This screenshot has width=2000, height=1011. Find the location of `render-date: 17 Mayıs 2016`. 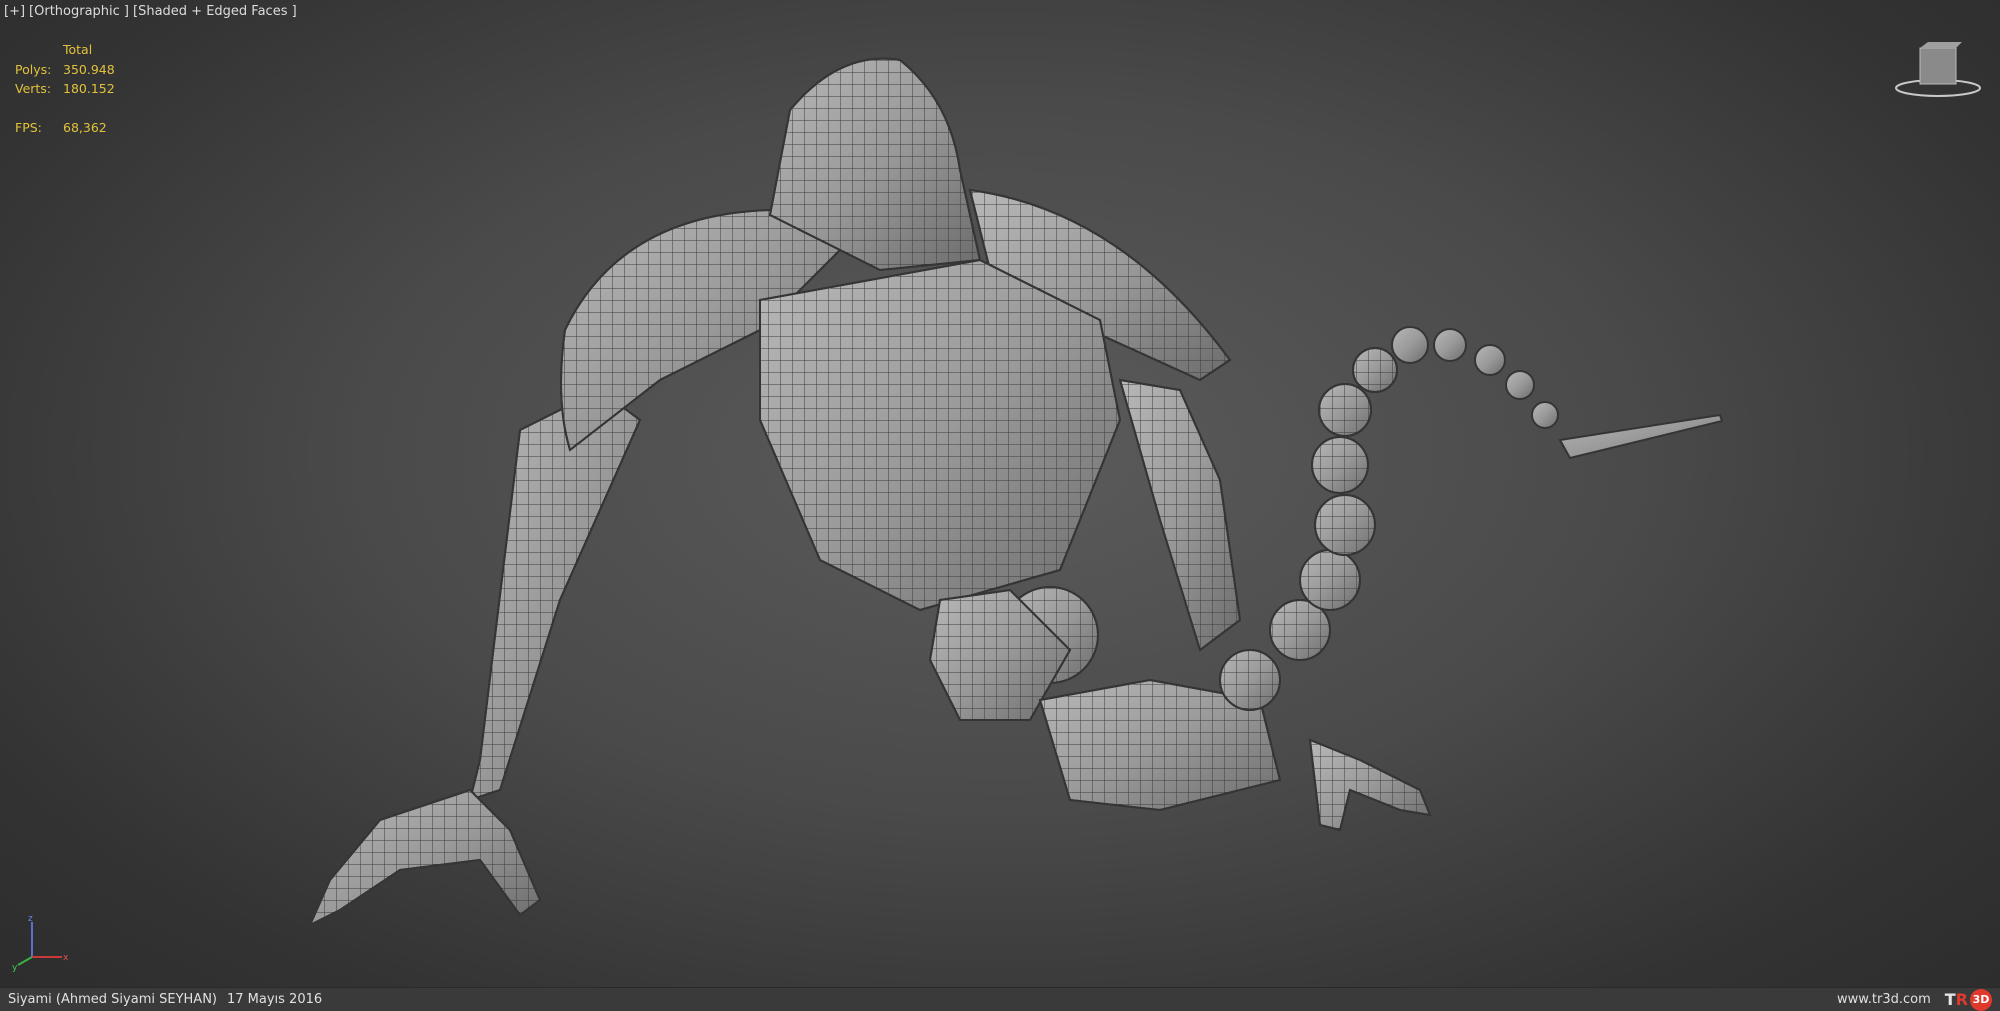

render-date: 17 Mayıs 2016 is located at coordinates (274, 999).